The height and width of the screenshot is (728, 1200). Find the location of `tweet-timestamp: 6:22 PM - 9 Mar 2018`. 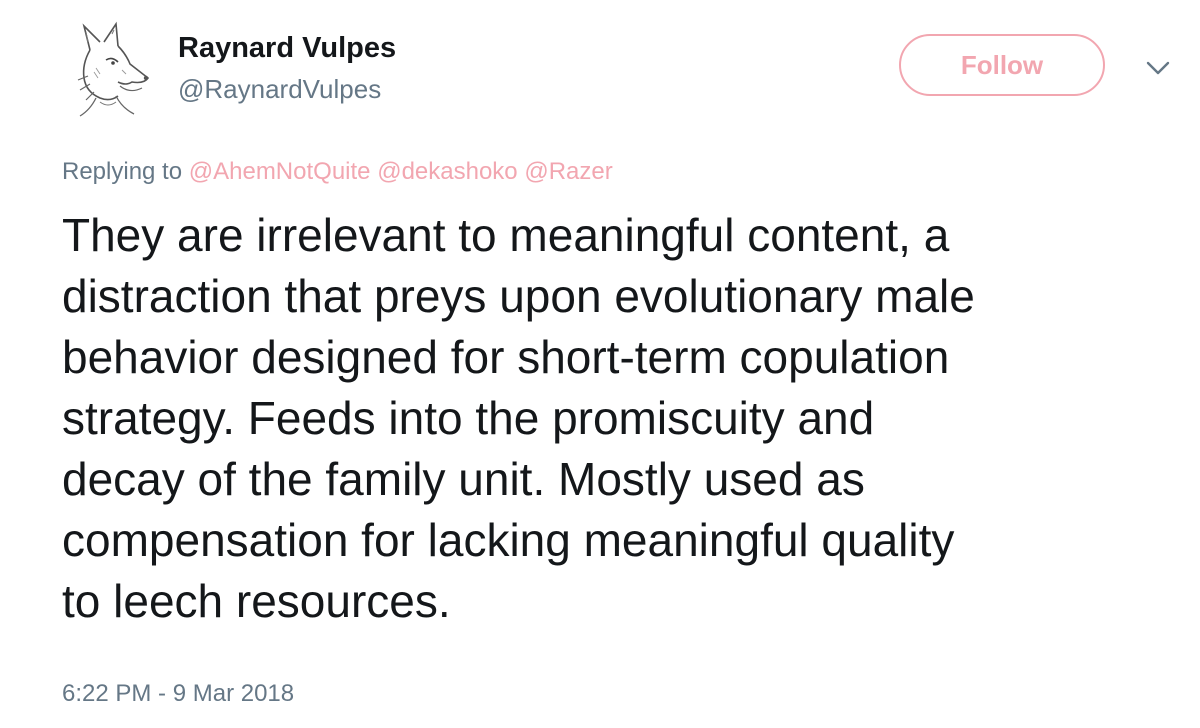

tweet-timestamp: 6:22 PM - 9 Mar 2018 is located at coordinates (178, 694).